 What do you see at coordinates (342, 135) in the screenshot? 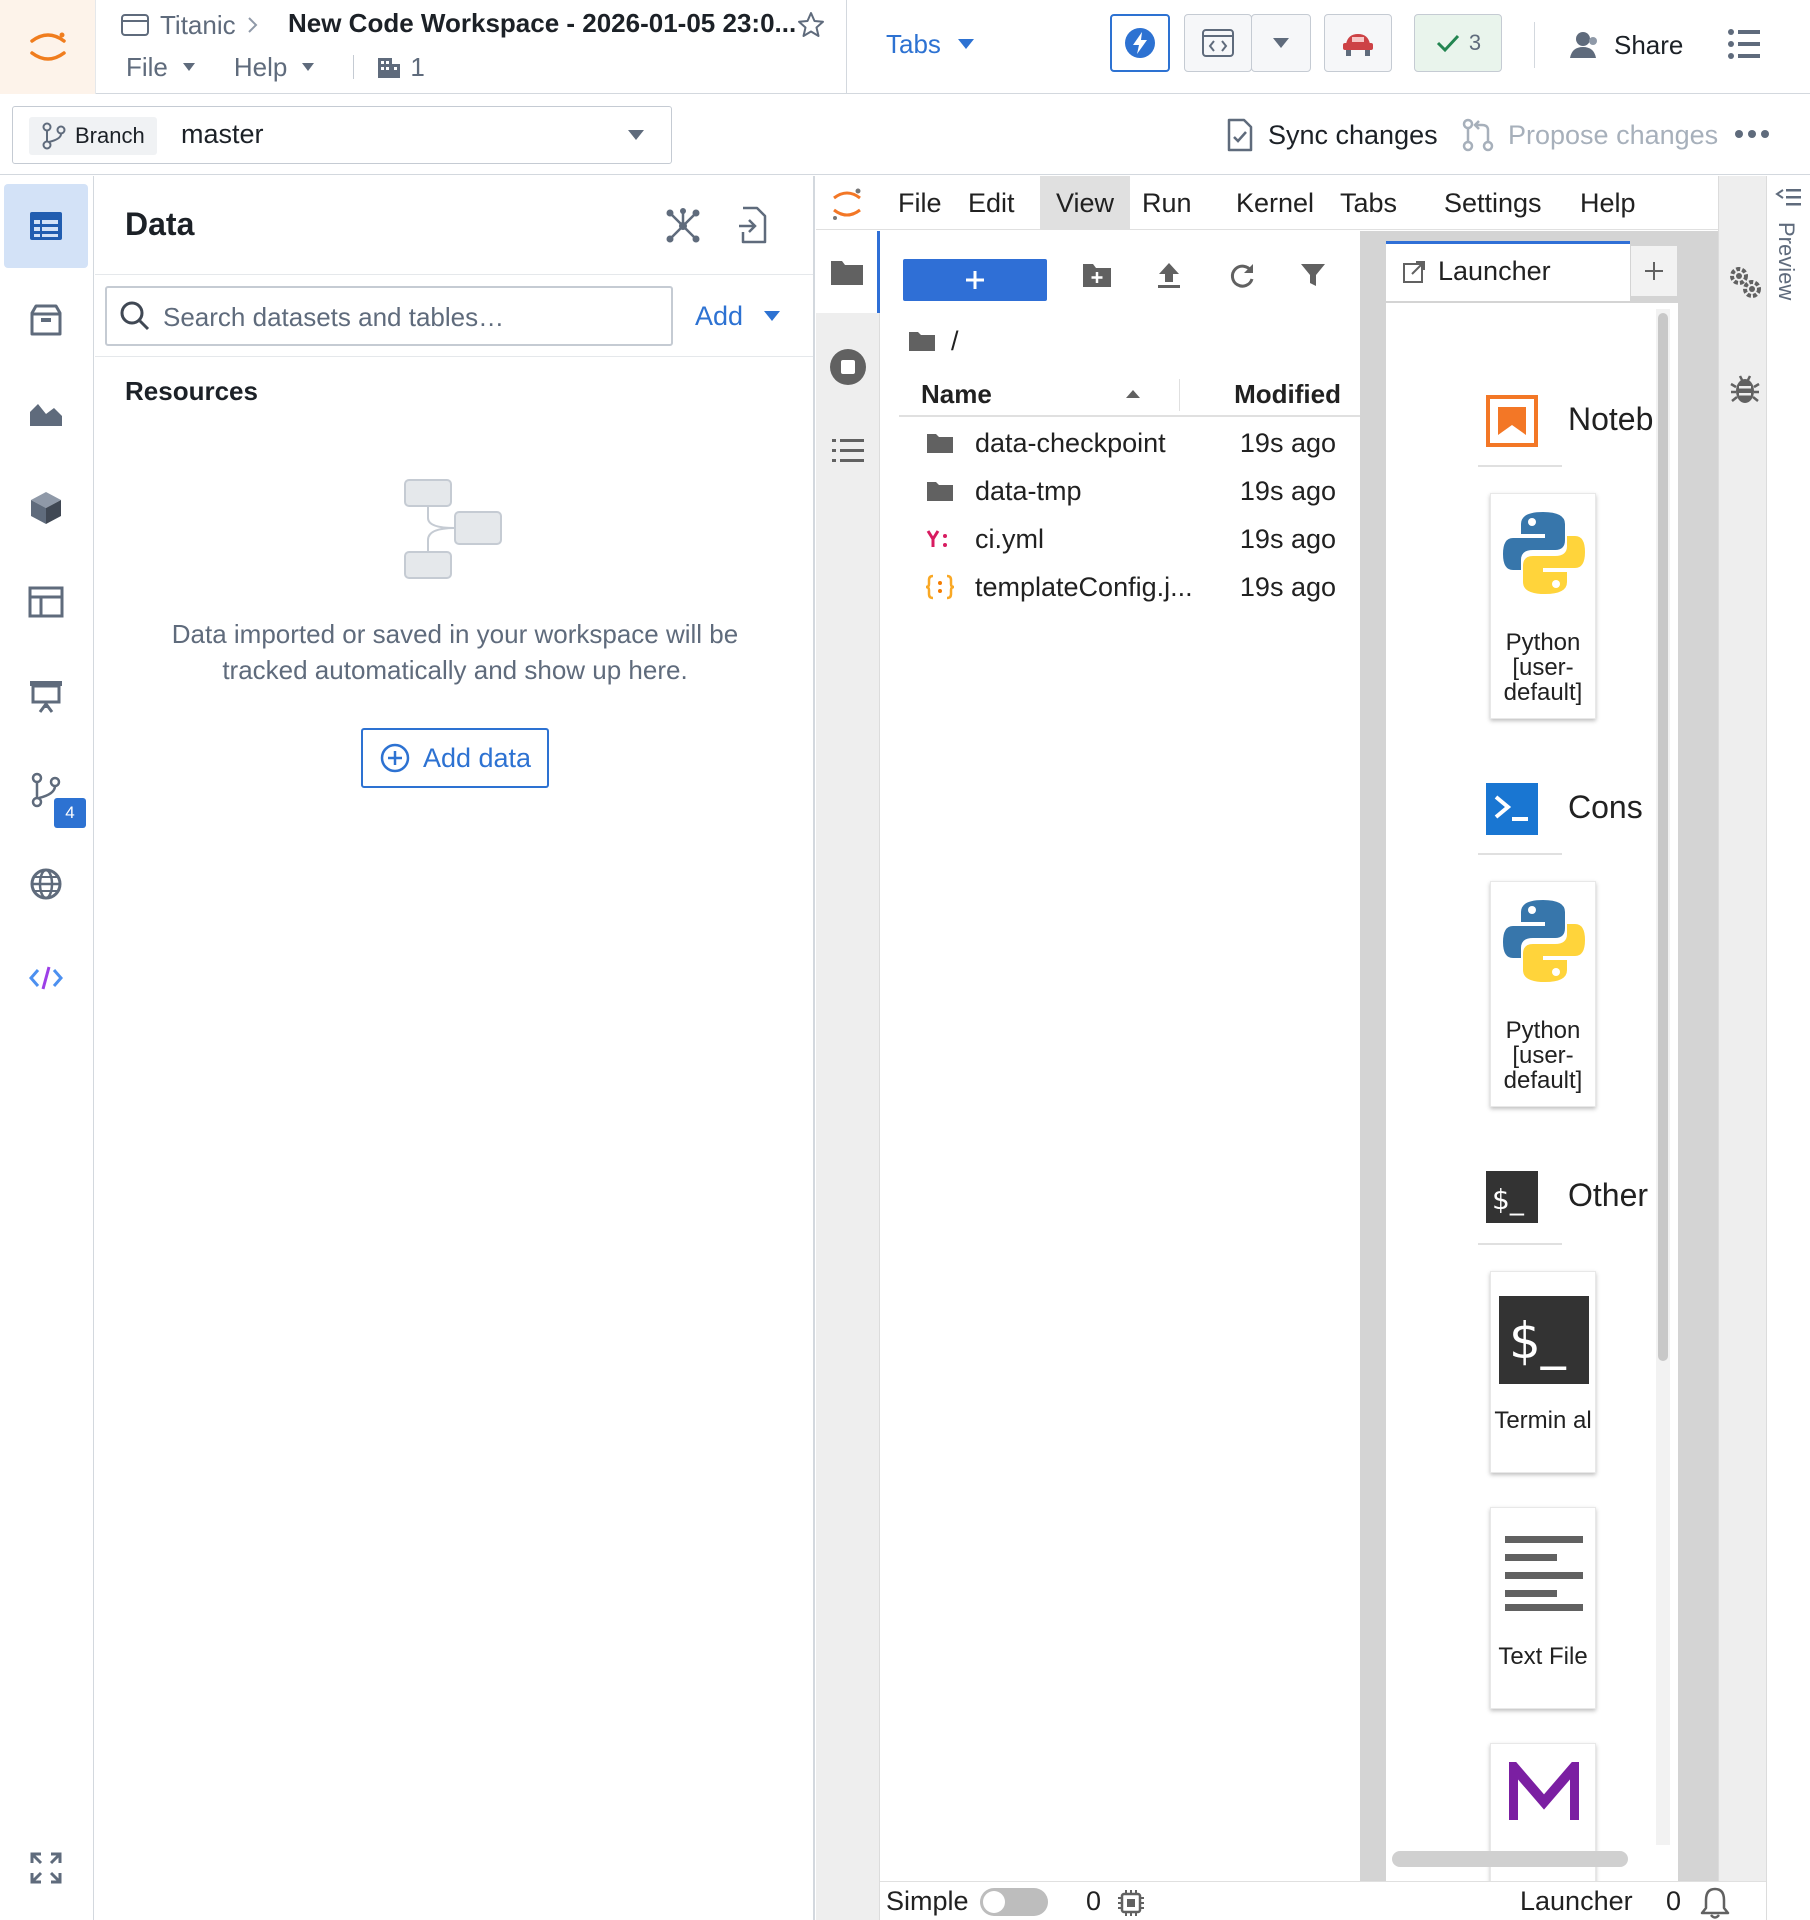
I see `branch-selector: Branch master` at bounding box center [342, 135].